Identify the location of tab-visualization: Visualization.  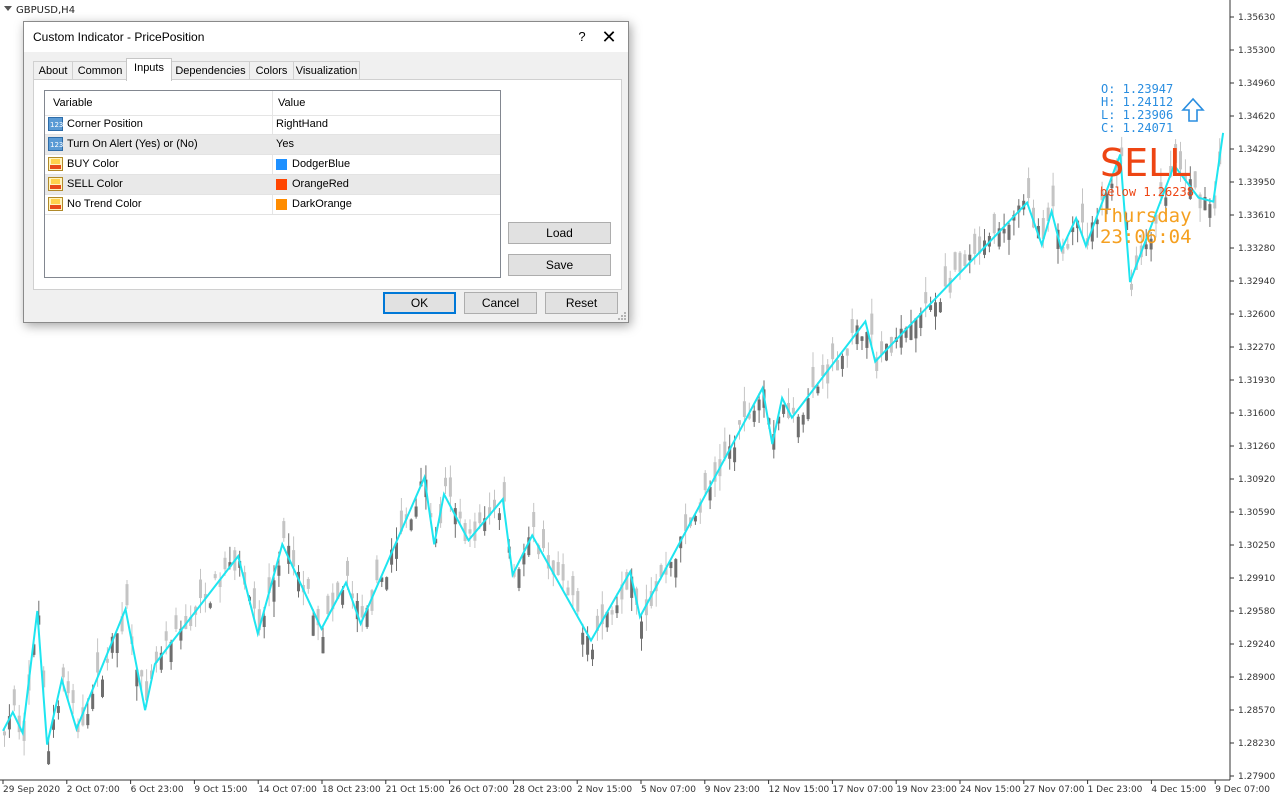
(326, 70).